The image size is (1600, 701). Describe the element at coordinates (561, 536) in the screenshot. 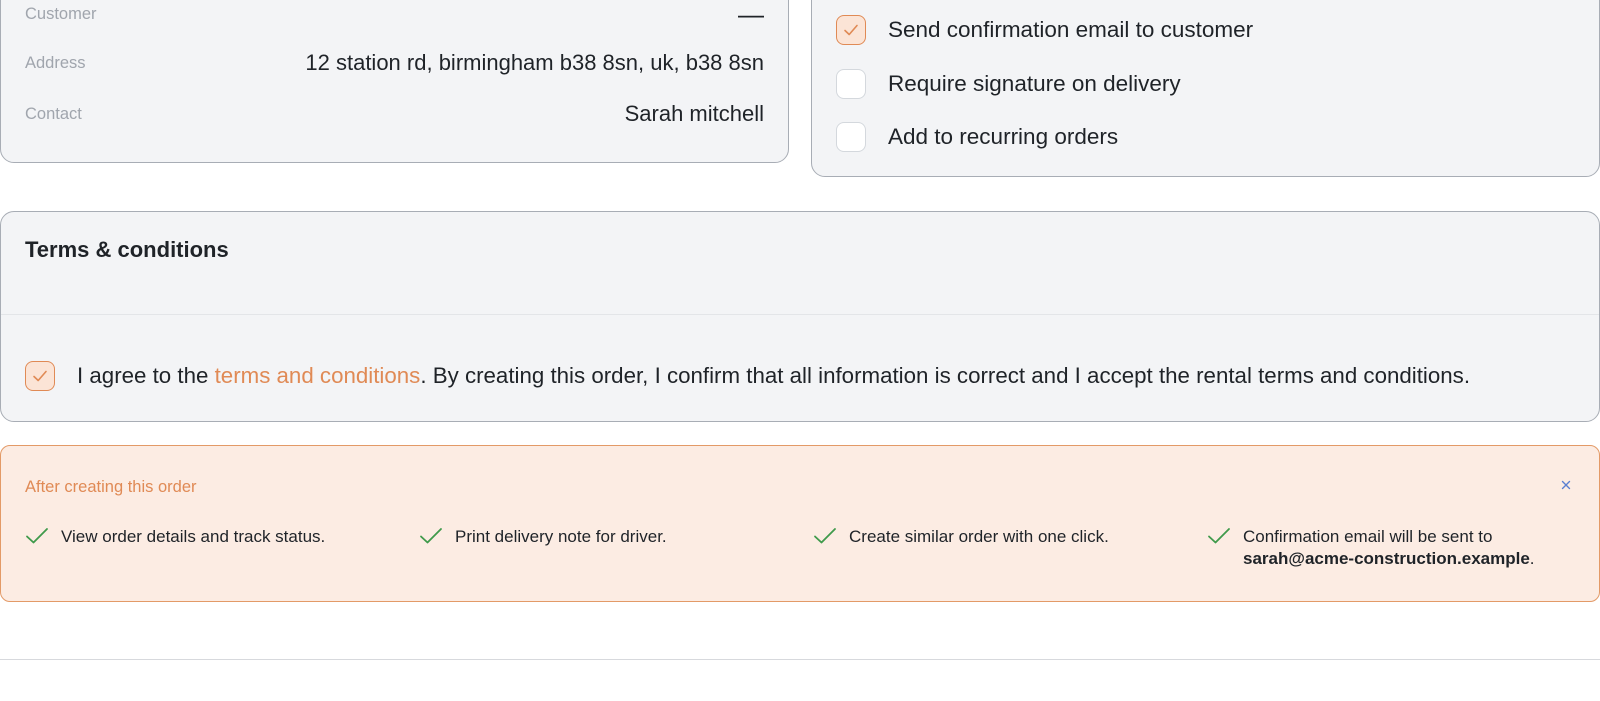

I see `next-step-text: Print delivery note for driver.` at that location.